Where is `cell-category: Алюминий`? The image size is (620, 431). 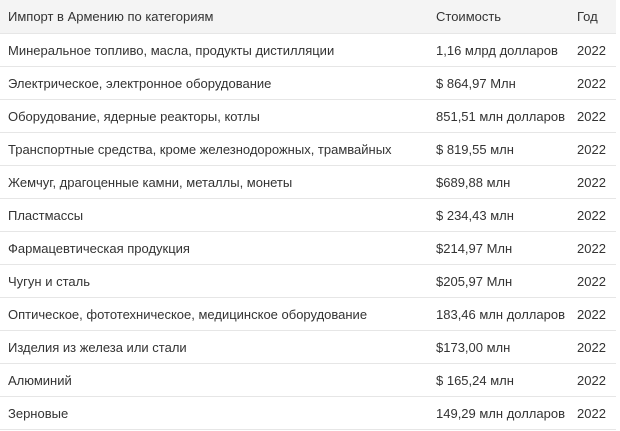 cell-category: Алюминий is located at coordinates (214, 380).